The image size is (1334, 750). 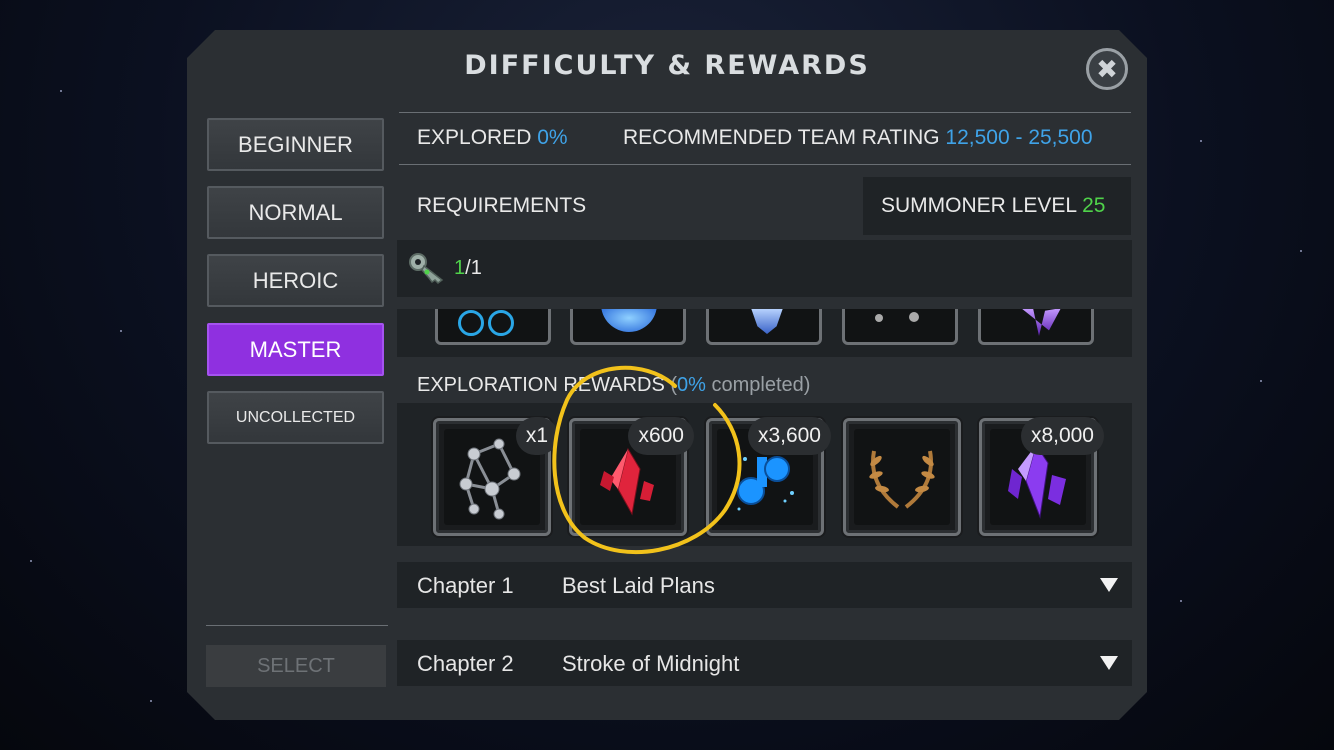 I want to click on difficulty-beginner-button: BEGINNER, so click(x=295, y=144).